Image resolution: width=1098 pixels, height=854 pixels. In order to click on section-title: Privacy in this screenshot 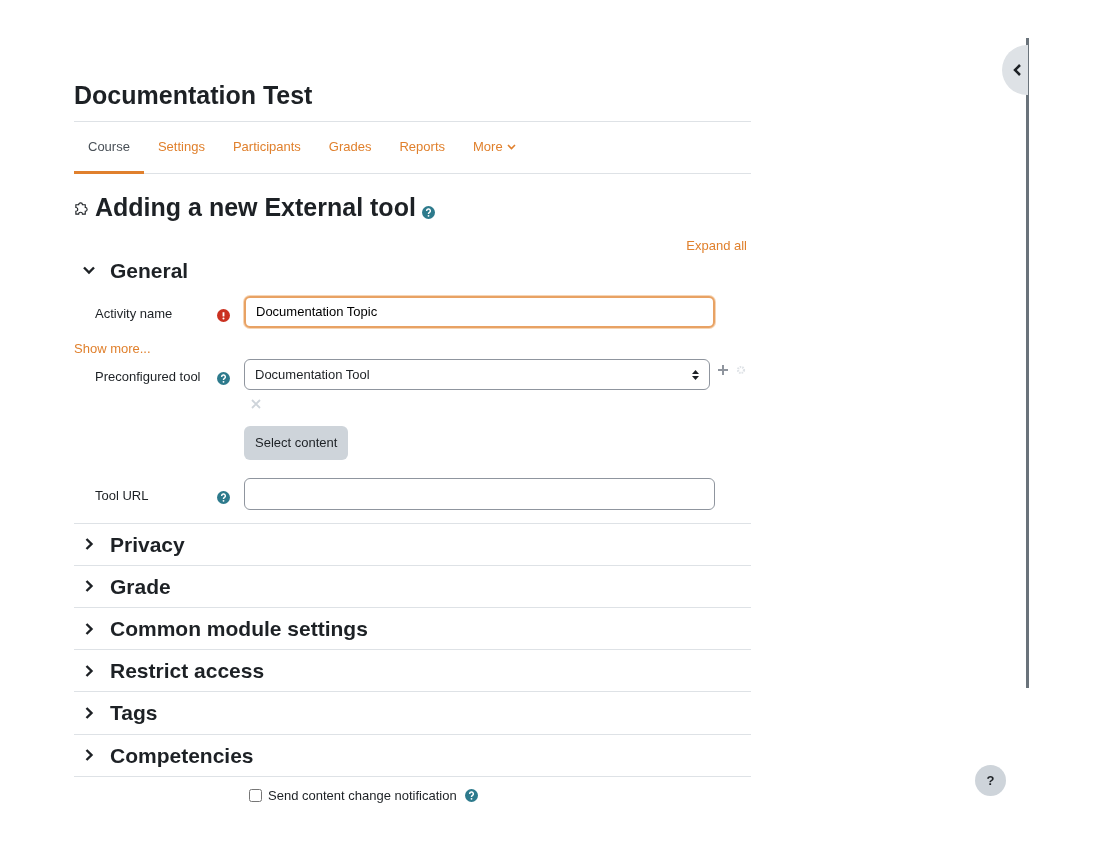, I will do `click(147, 544)`.